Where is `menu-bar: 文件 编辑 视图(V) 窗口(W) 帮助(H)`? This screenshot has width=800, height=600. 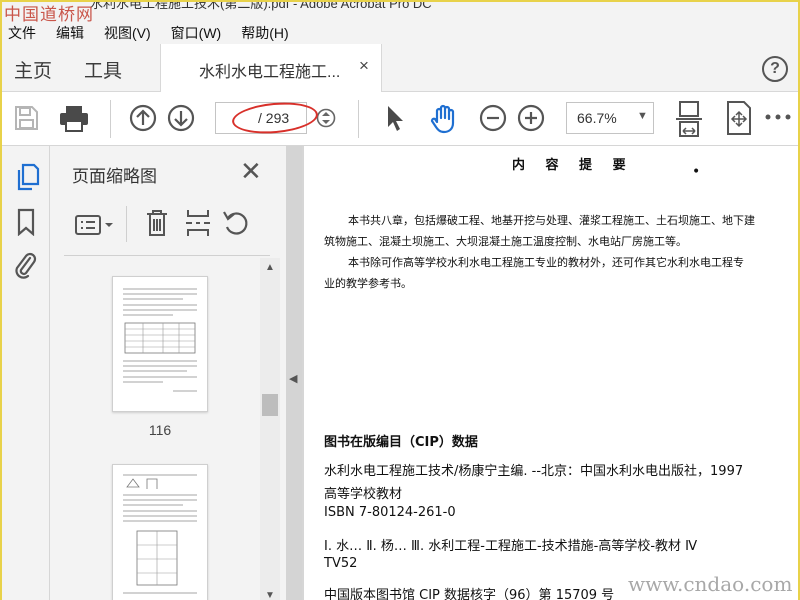 menu-bar: 文件 编辑 视图(V) 窗口(W) 帮助(H) is located at coordinates (400, 33).